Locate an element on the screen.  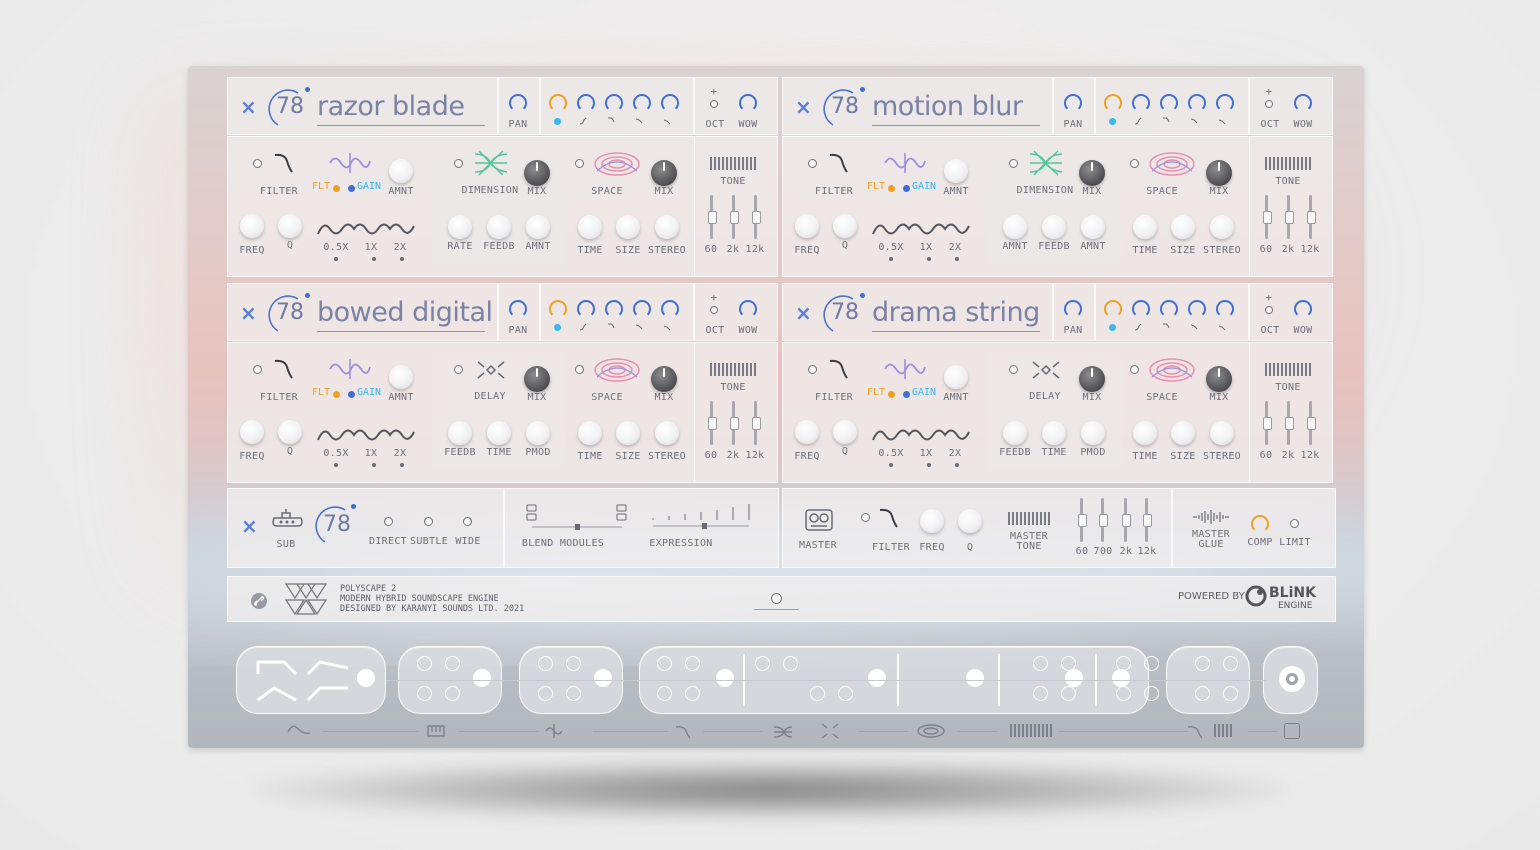
blend-modules-slider is located at coordinates (579, 517).